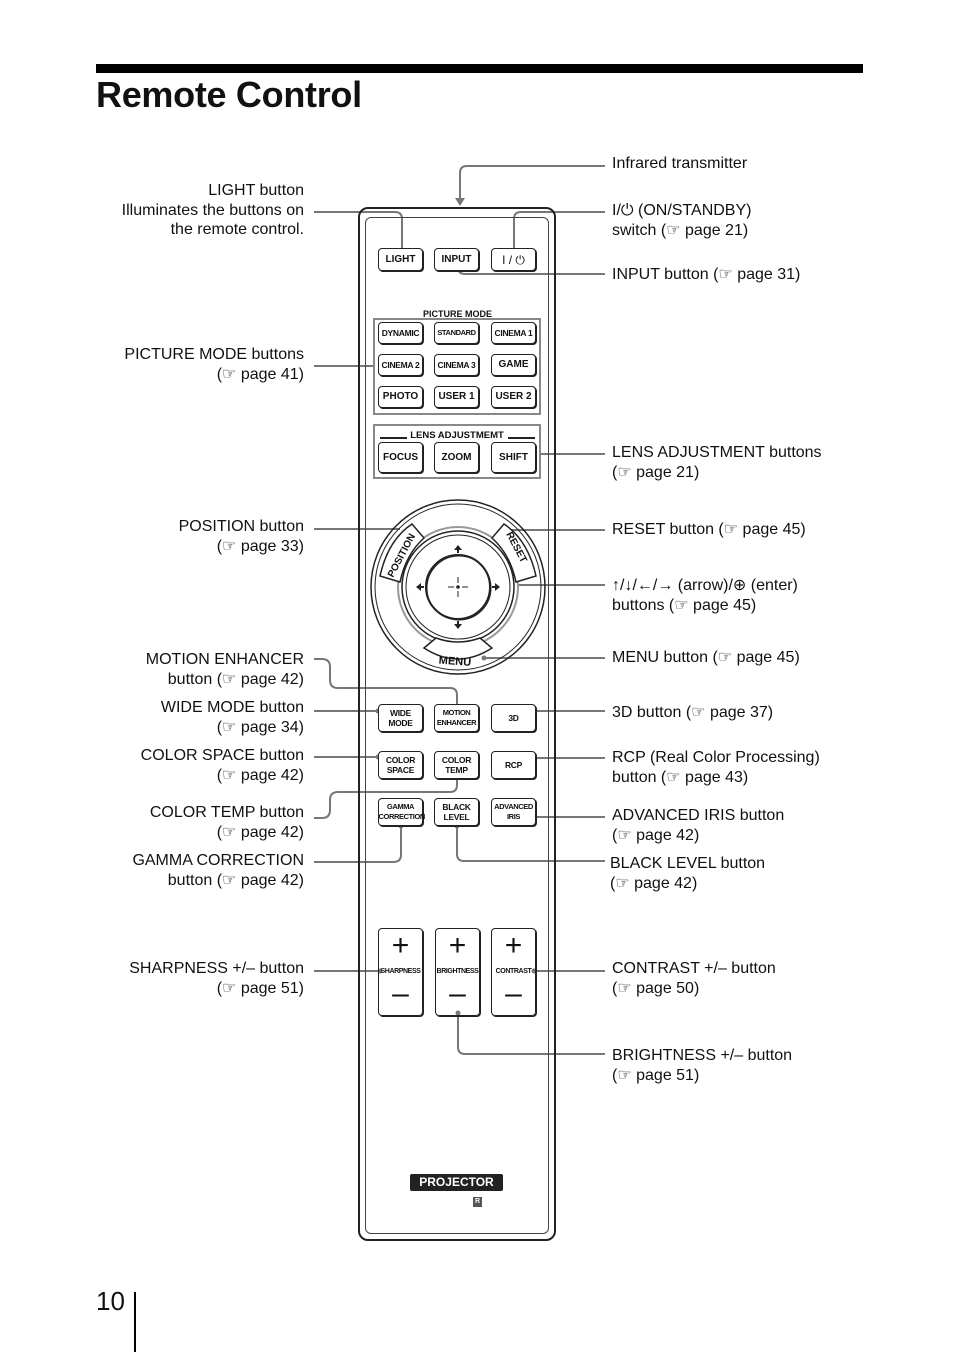 This screenshot has width=954, height=1352. Describe the element at coordinates (456, 365) in the screenshot. I see `cinema3-button: CINEMA 3` at that location.